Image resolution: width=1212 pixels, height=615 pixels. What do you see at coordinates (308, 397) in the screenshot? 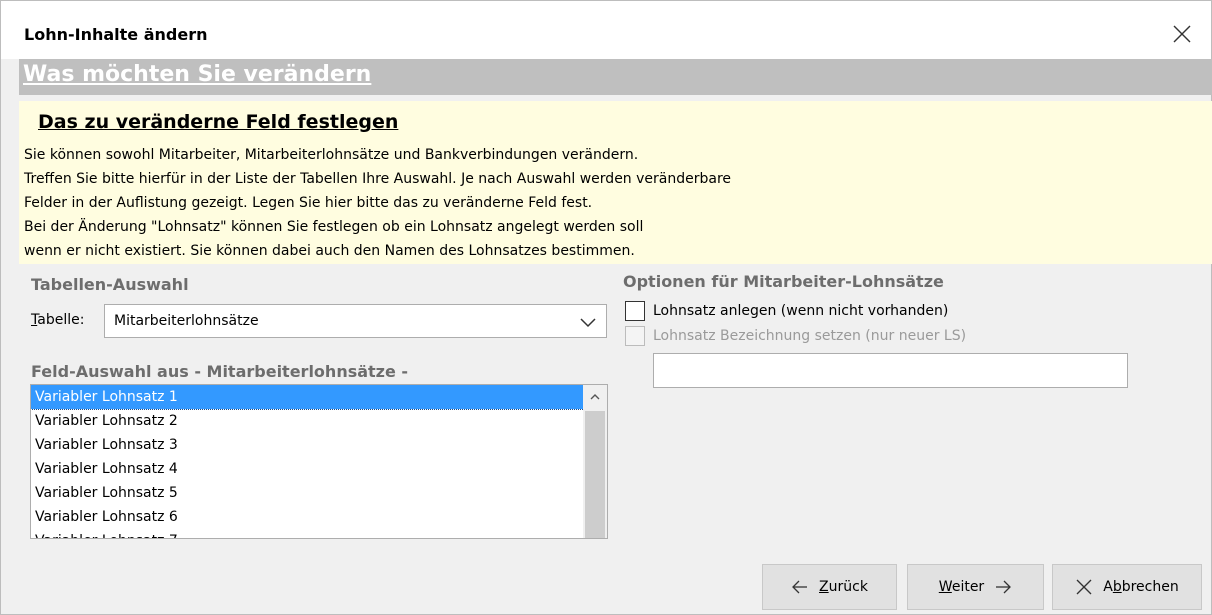
I see `list-item: Variabler Lohnsatz 1` at bounding box center [308, 397].